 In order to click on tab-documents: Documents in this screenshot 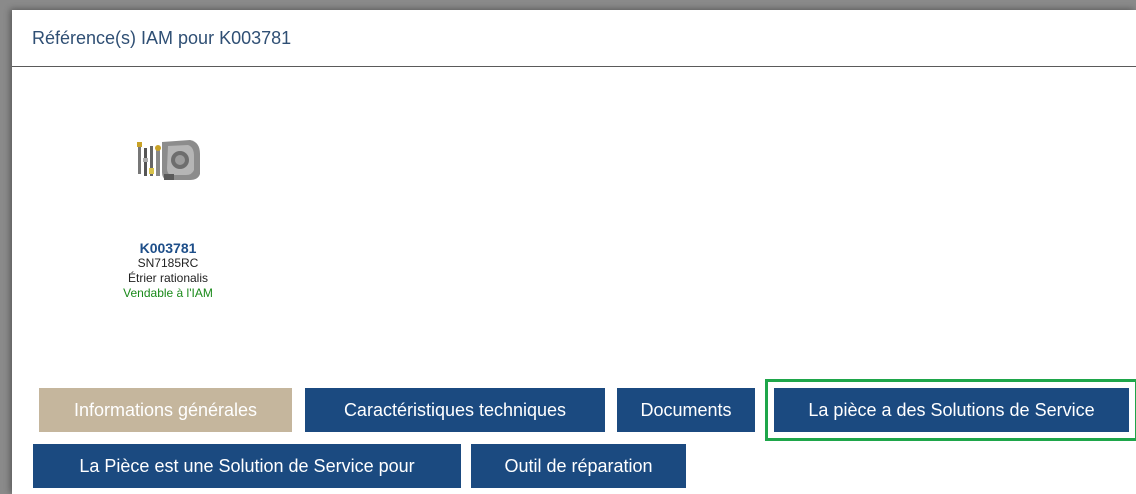, I will do `click(686, 410)`.